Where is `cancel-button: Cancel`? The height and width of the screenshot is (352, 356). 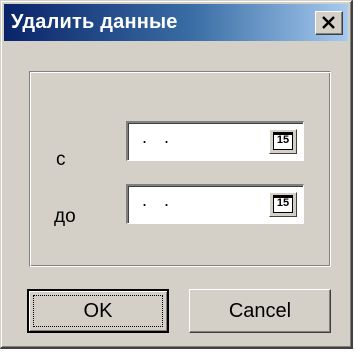 cancel-button: Cancel is located at coordinates (260, 311).